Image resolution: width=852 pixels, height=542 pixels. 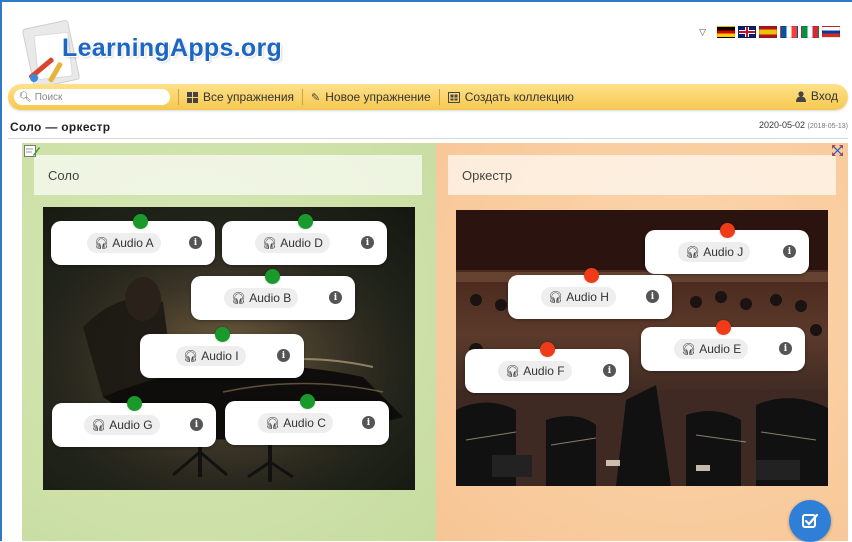 What do you see at coordinates (48, 97) in the screenshot?
I see `search-placeholder: Поиск` at bounding box center [48, 97].